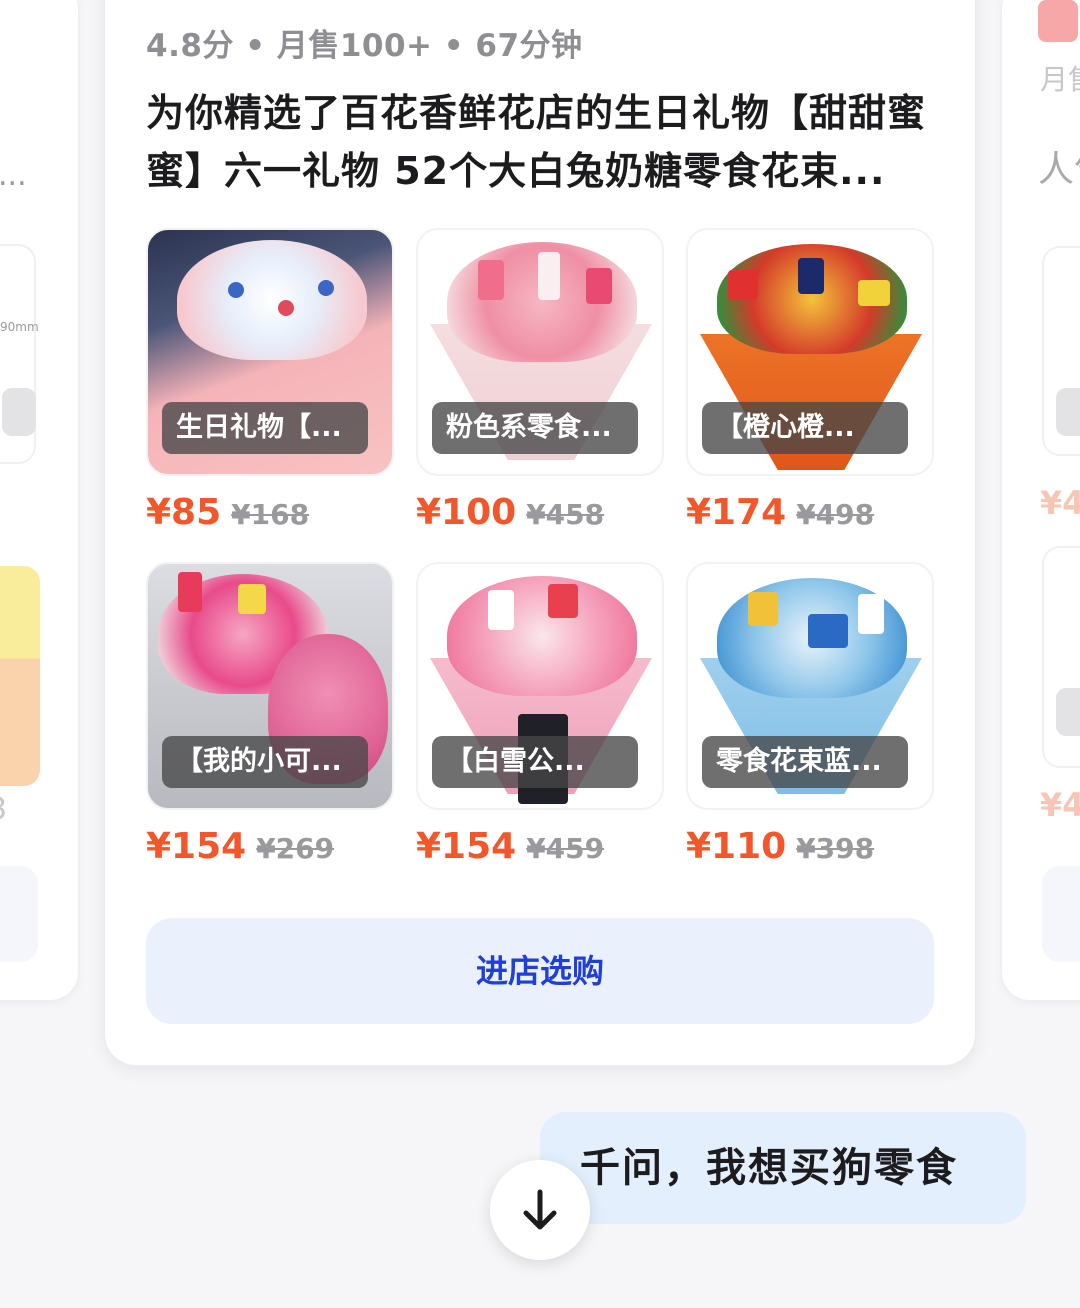 The width and height of the screenshot is (1080, 1308). What do you see at coordinates (1061, 914) in the screenshot?
I see `side-right-shop-button` at bounding box center [1061, 914].